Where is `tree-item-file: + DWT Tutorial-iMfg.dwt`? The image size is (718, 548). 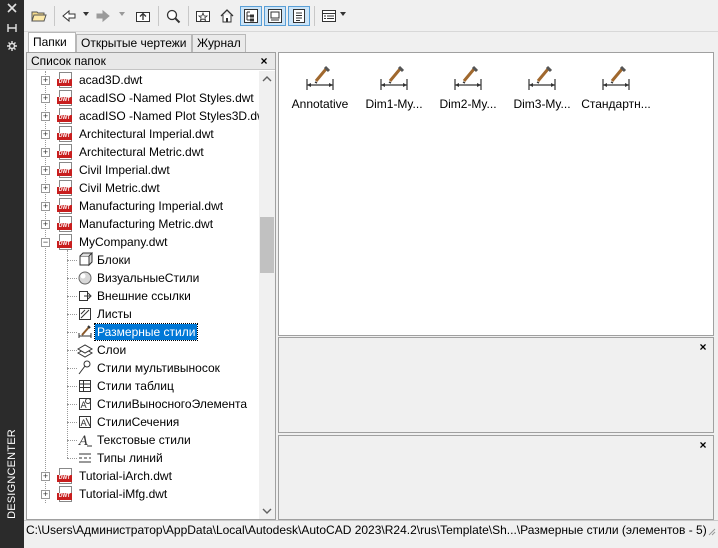 tree-item-file: + DWT Tutorial-iMfg.dwt is located at coordinates (143, 494).